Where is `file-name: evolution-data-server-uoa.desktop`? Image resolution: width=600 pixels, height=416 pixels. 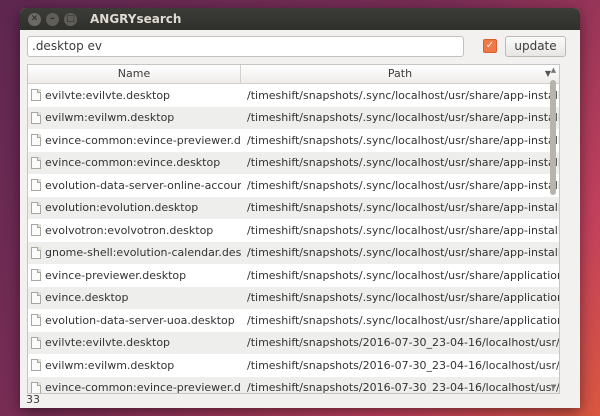 file-name: evolution-data-server-uoa.desktop is located at coordinates (140, 320).